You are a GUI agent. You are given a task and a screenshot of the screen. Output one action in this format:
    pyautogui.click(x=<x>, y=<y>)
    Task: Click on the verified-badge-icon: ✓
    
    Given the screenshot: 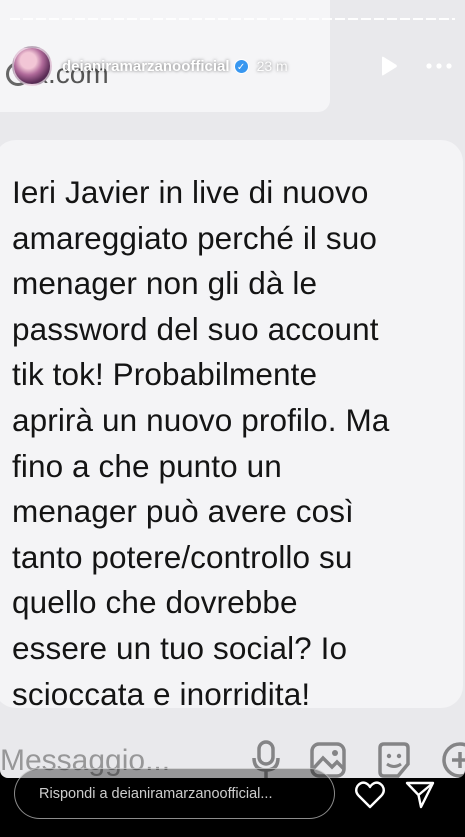 What is the action you would take?
    pyautogui.click(x=241, y=66)
    